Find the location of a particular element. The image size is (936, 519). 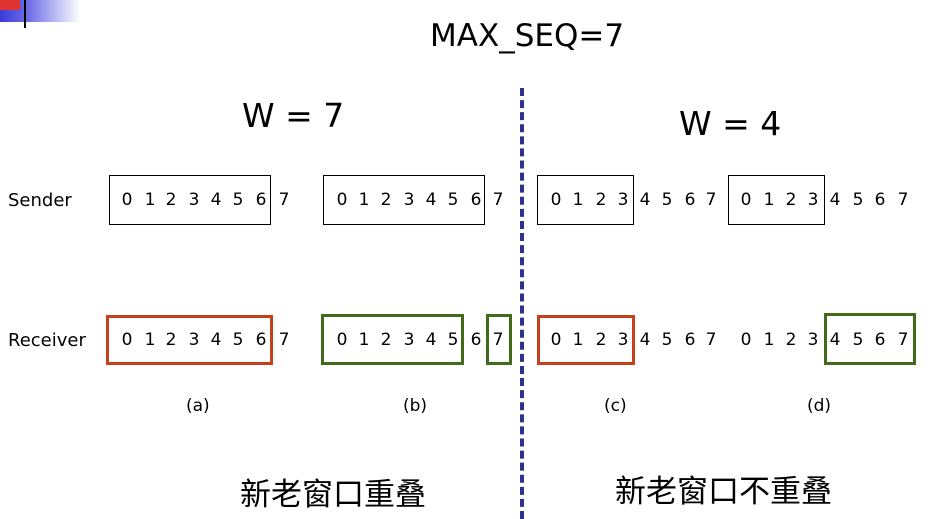

sender-seq-c: 0 is located at coordinates (556, 200).